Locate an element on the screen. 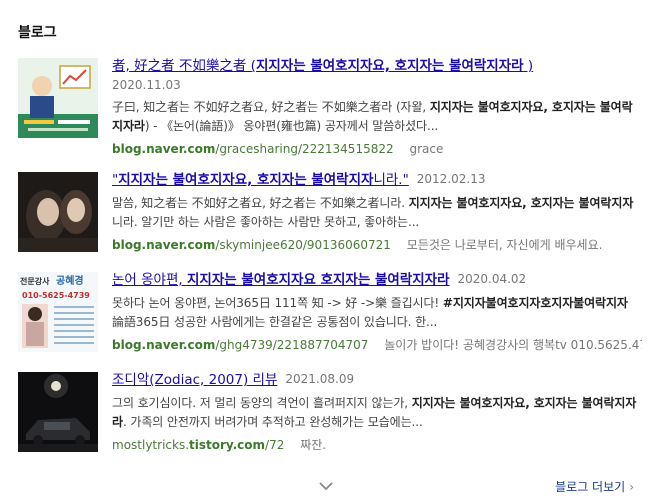 The image size is (660, 502). result-thumbnail: 전문강사 공혜경 010-5625-4739 is located at coordinates (58, 312).